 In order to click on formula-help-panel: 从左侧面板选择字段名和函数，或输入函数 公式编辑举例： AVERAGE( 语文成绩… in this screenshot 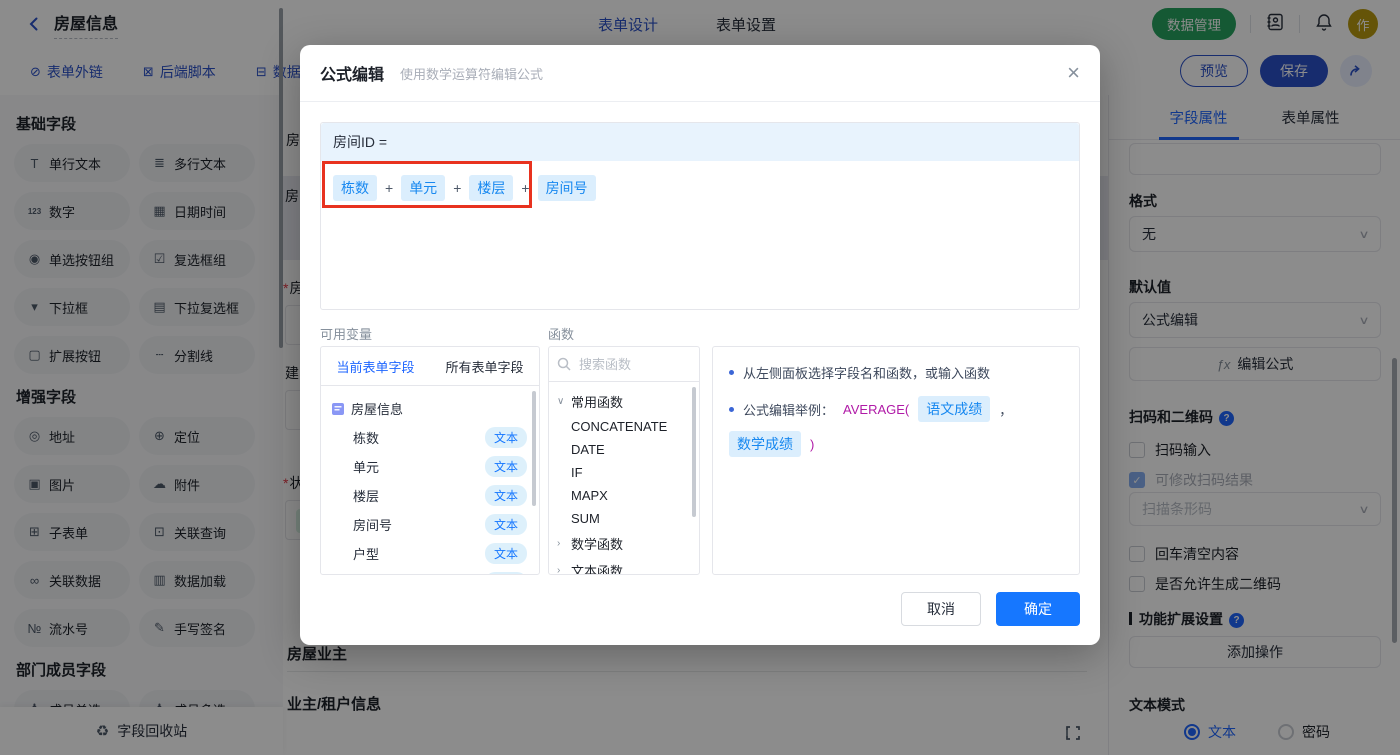, I will do `click(896, 460)`.